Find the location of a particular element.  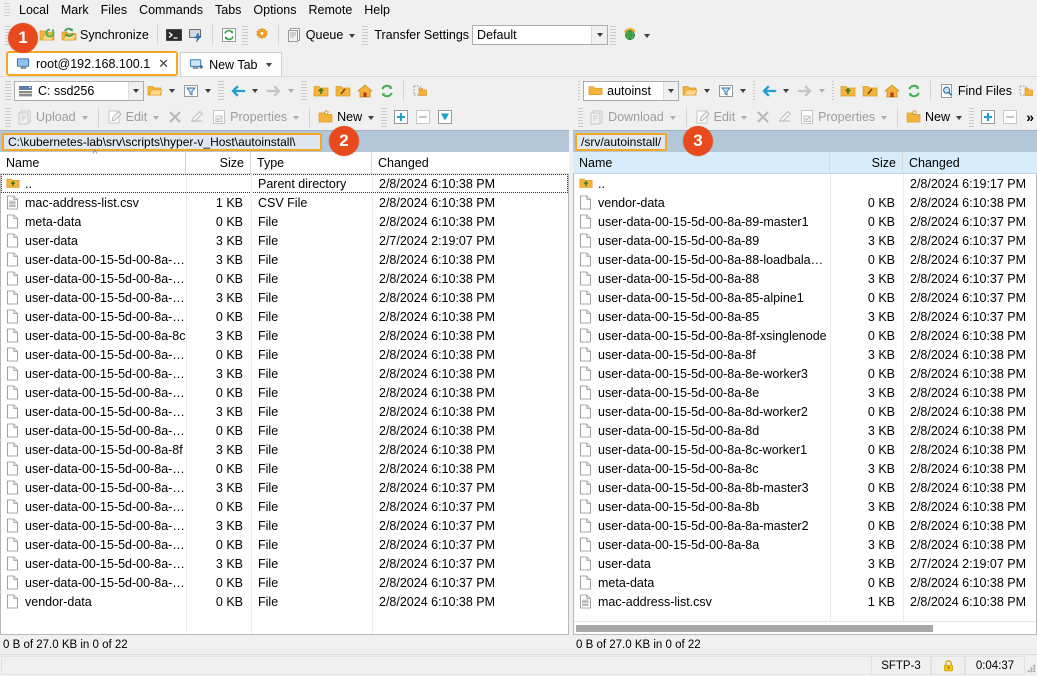

local-column-name: Name ^ is located at coordinates (92, 161).